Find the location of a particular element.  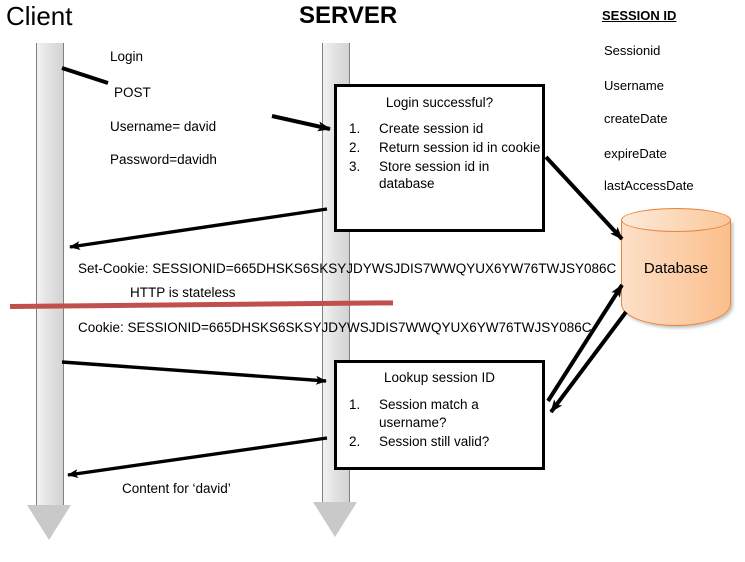

arrow-server-to-client-content is located at coordinates (197, 457).